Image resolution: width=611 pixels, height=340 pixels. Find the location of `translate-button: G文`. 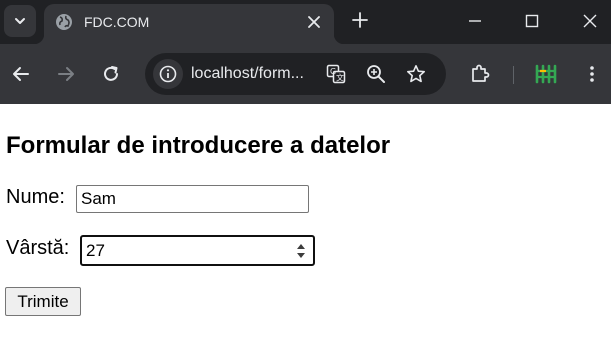

translate-button: G文 is located at coordinates (336, 74).